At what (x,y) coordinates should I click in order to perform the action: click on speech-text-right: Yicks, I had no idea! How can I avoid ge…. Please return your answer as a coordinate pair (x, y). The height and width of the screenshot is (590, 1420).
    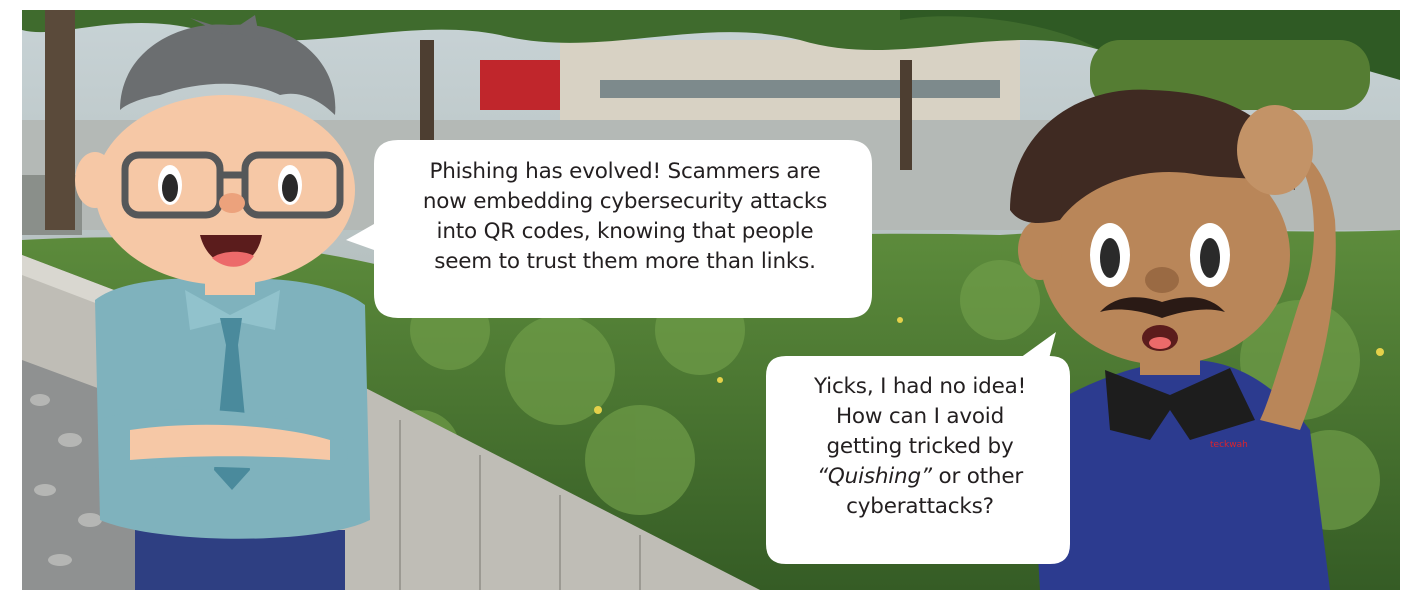
    Looking at the image, I should click on (920, 447).